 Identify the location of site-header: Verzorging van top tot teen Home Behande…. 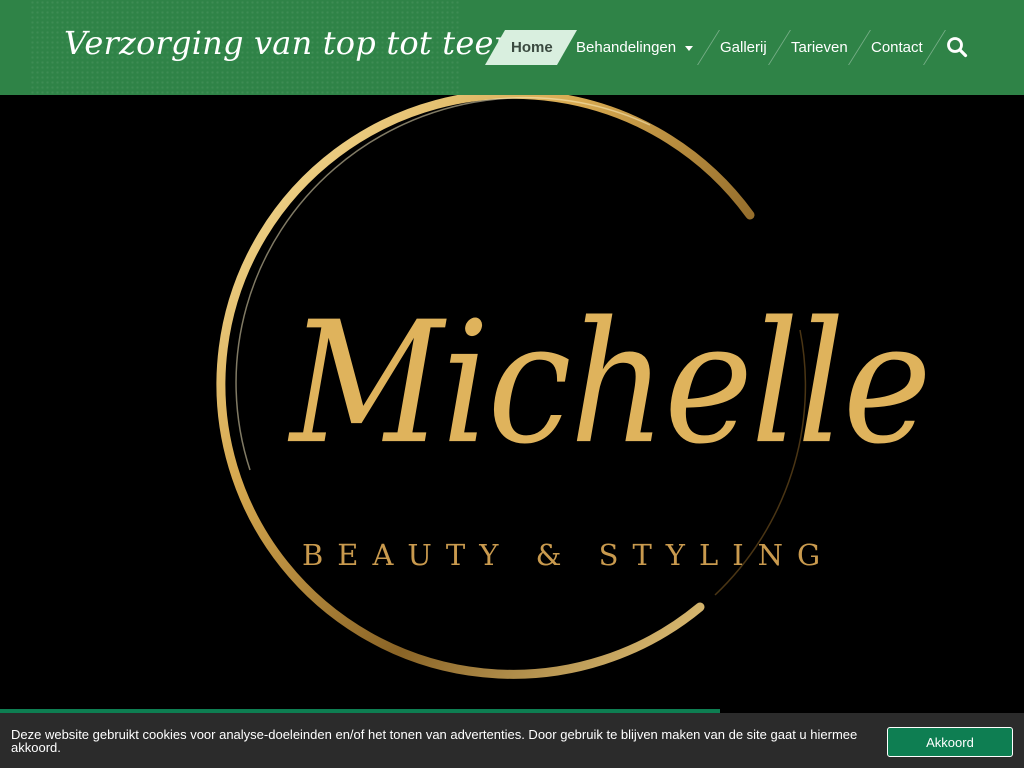
(512, 47).